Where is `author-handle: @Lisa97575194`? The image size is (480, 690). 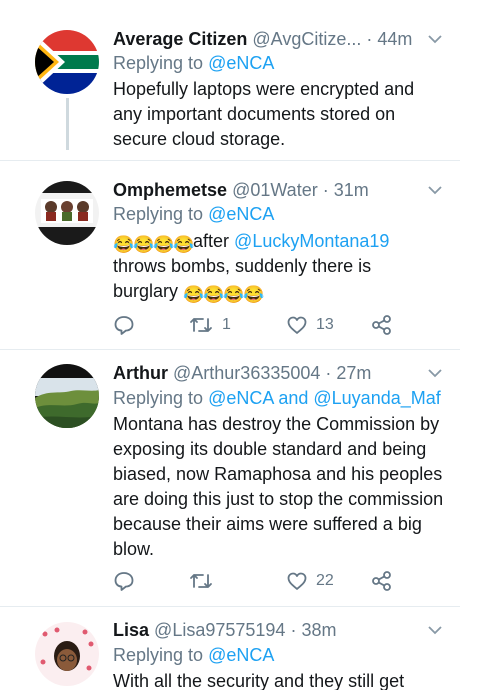 author-handle: @Lisa97575194 is located at coordinates (219, 630).